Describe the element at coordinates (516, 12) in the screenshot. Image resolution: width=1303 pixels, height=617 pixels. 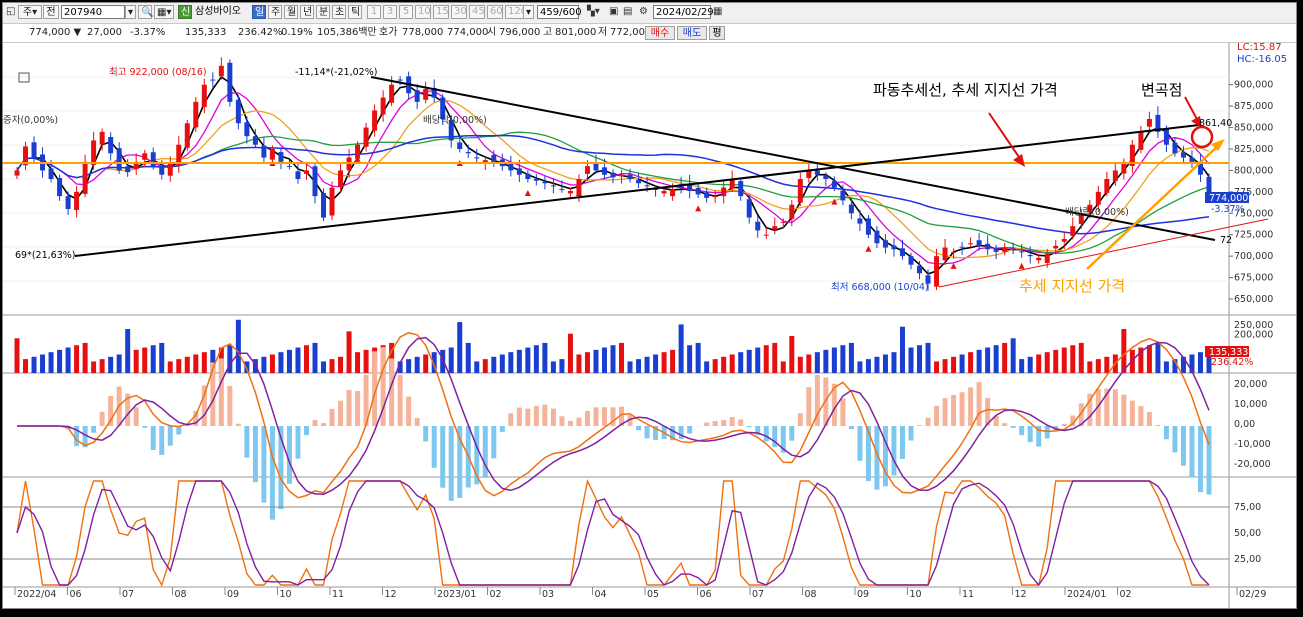
I see `interval-button-120: 120` at that location.